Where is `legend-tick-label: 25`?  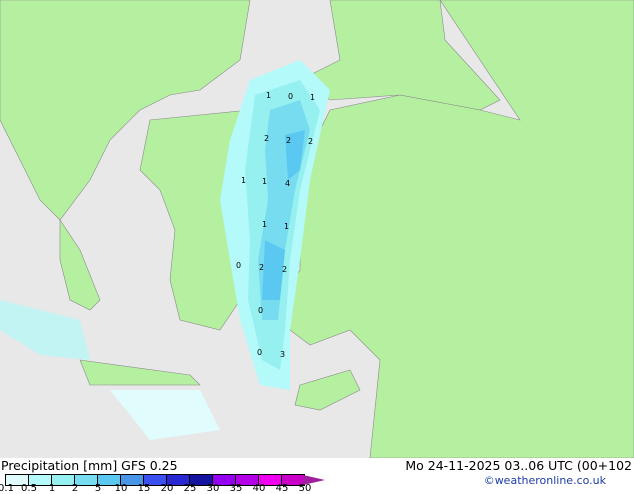
legend-tick-label: 25 is located at coordinates (190, 488).